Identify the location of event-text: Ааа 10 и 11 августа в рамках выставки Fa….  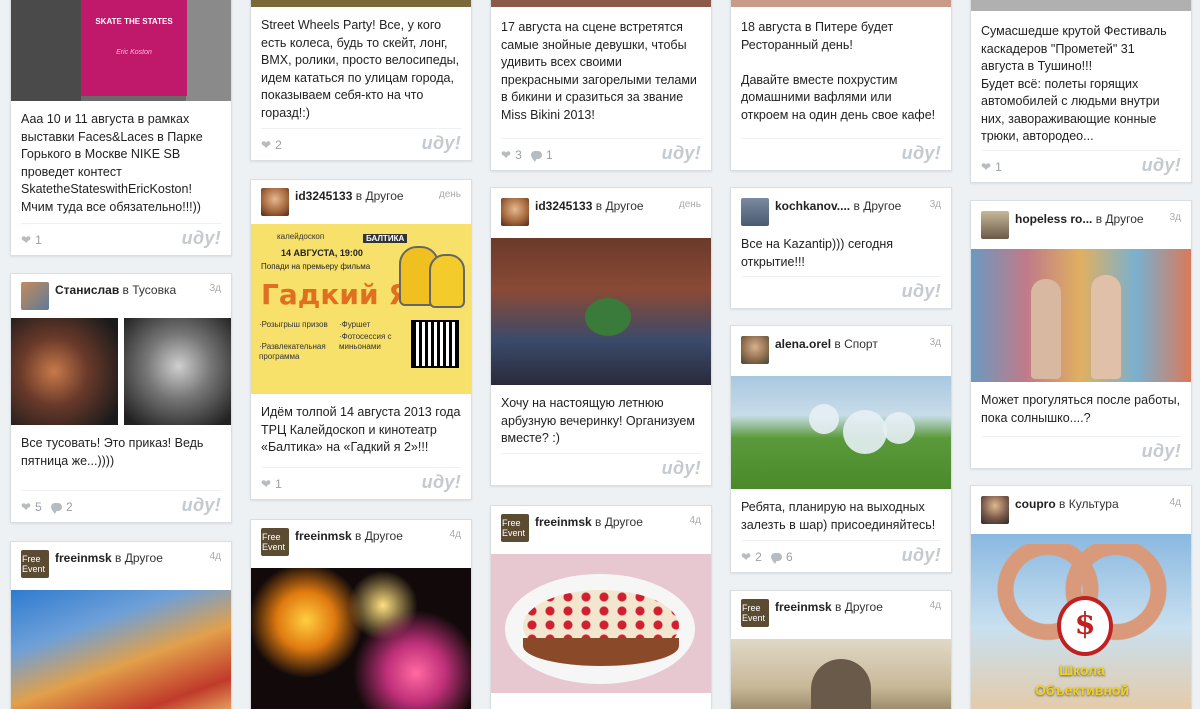
(112, 163).